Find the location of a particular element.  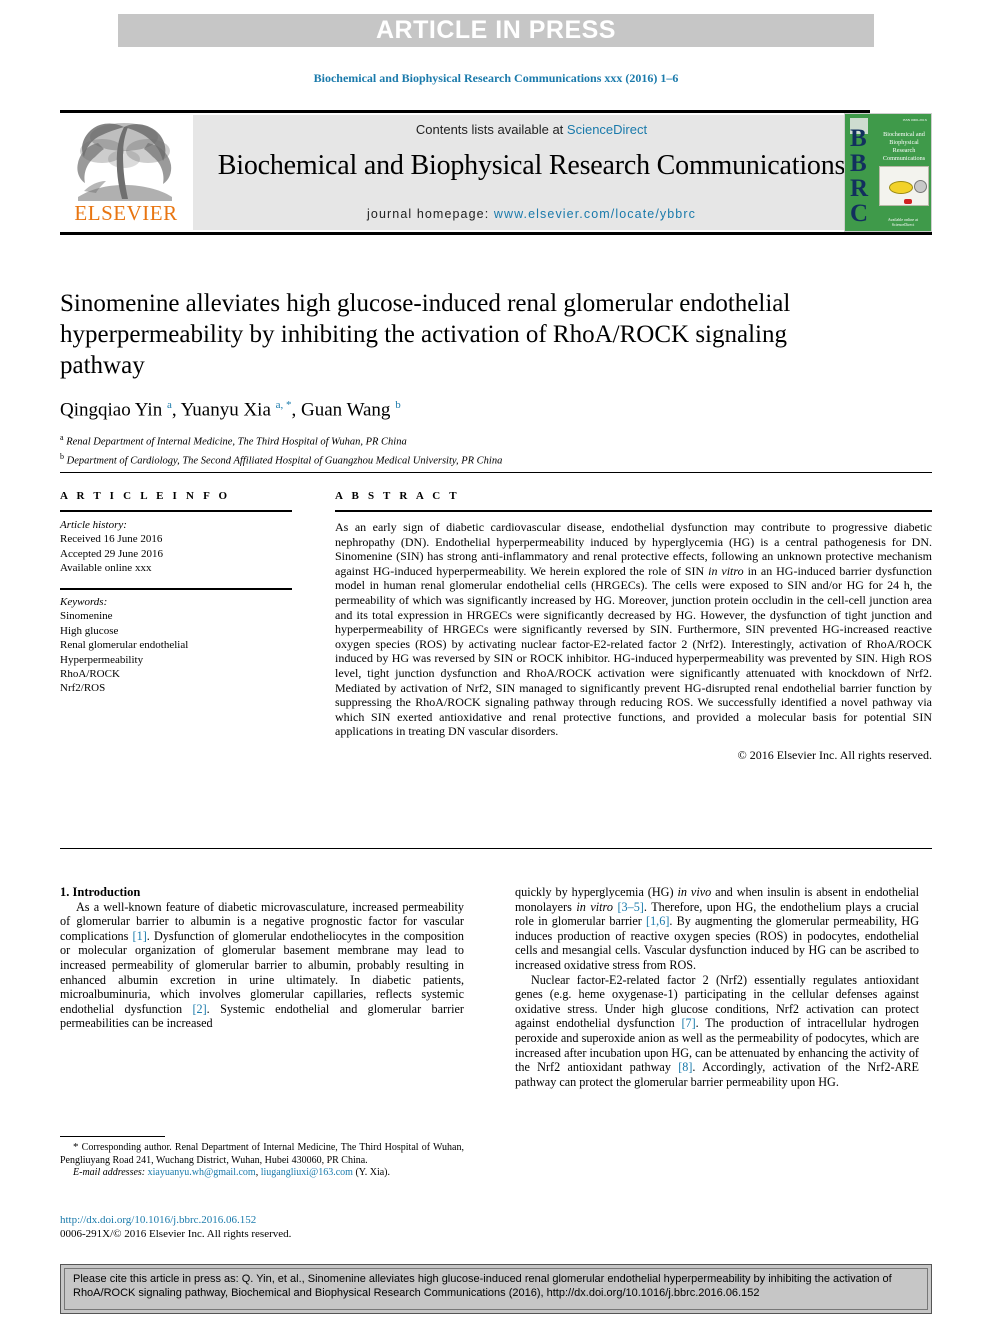

section-heading-introduction: 1. Introduction is located at coordinates (100, 892).